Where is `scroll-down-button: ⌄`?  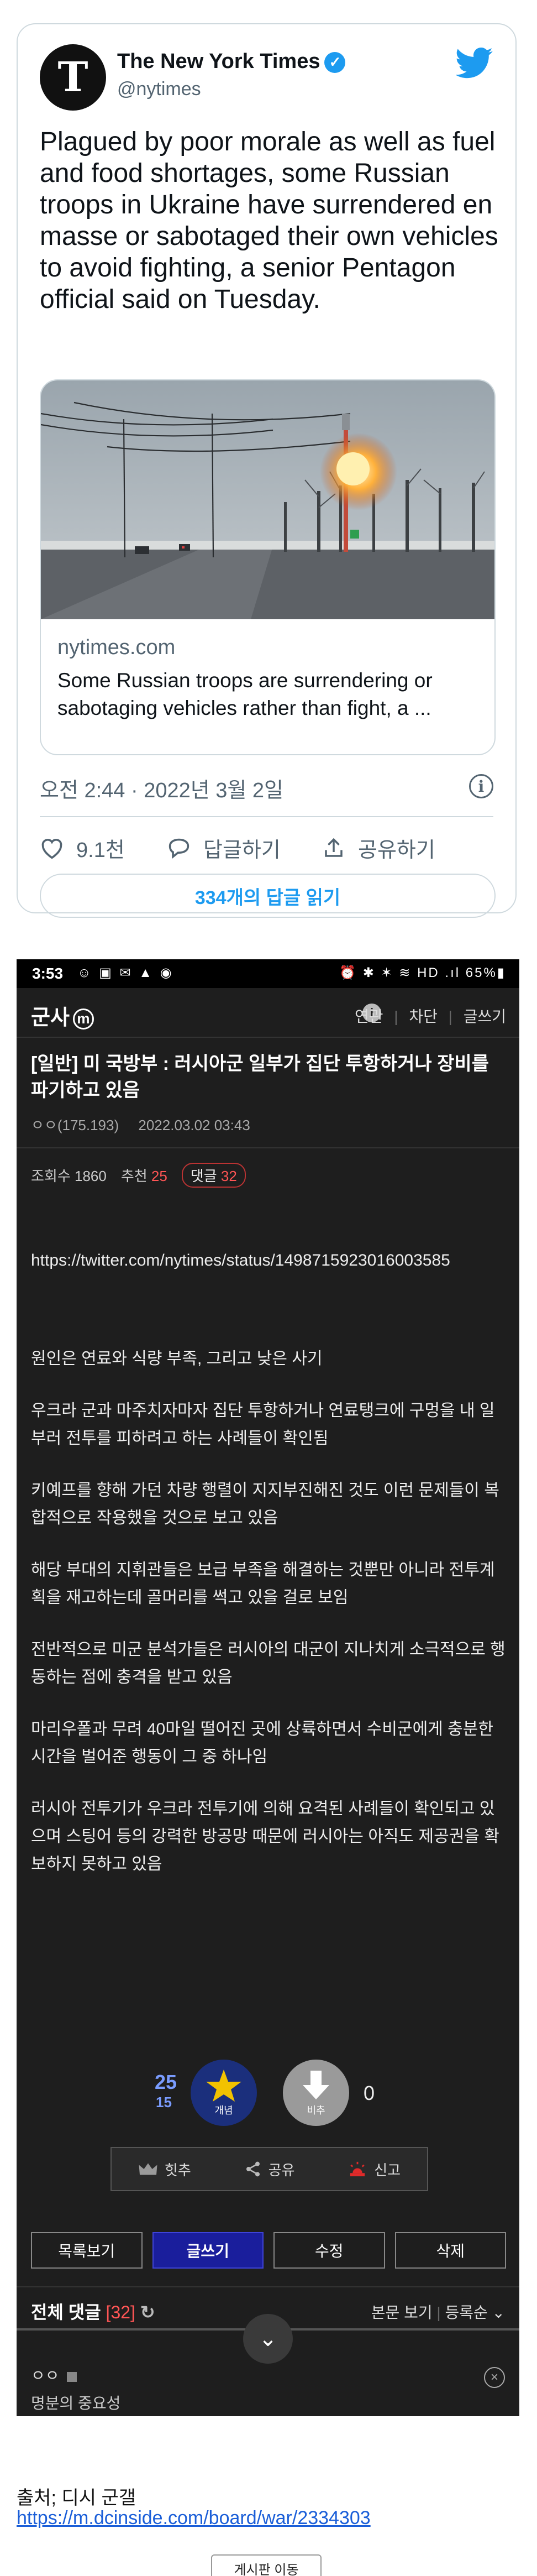
scroll-down-button: ⌄ is located at coordinates (268, 2339).